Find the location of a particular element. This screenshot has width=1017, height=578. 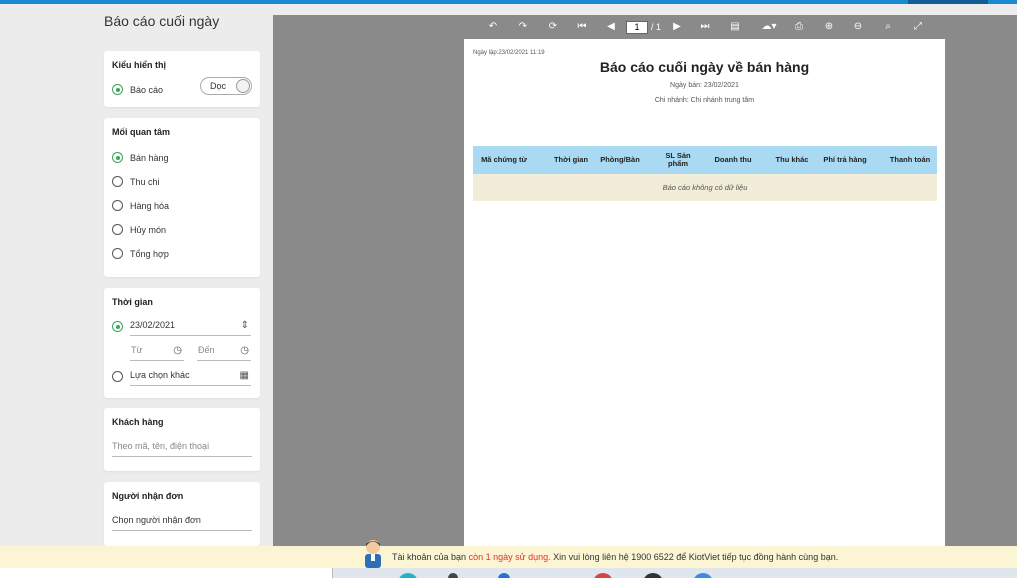

taskbar is located at coordinates (508, 573).